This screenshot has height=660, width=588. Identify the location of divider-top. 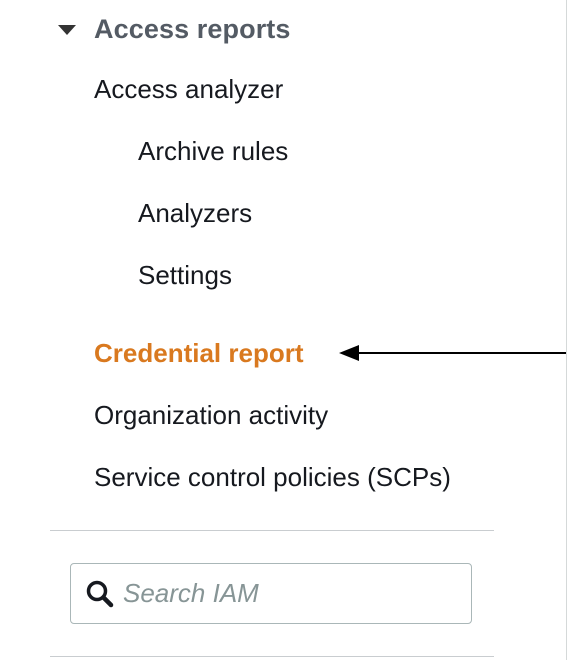
(272, 530).